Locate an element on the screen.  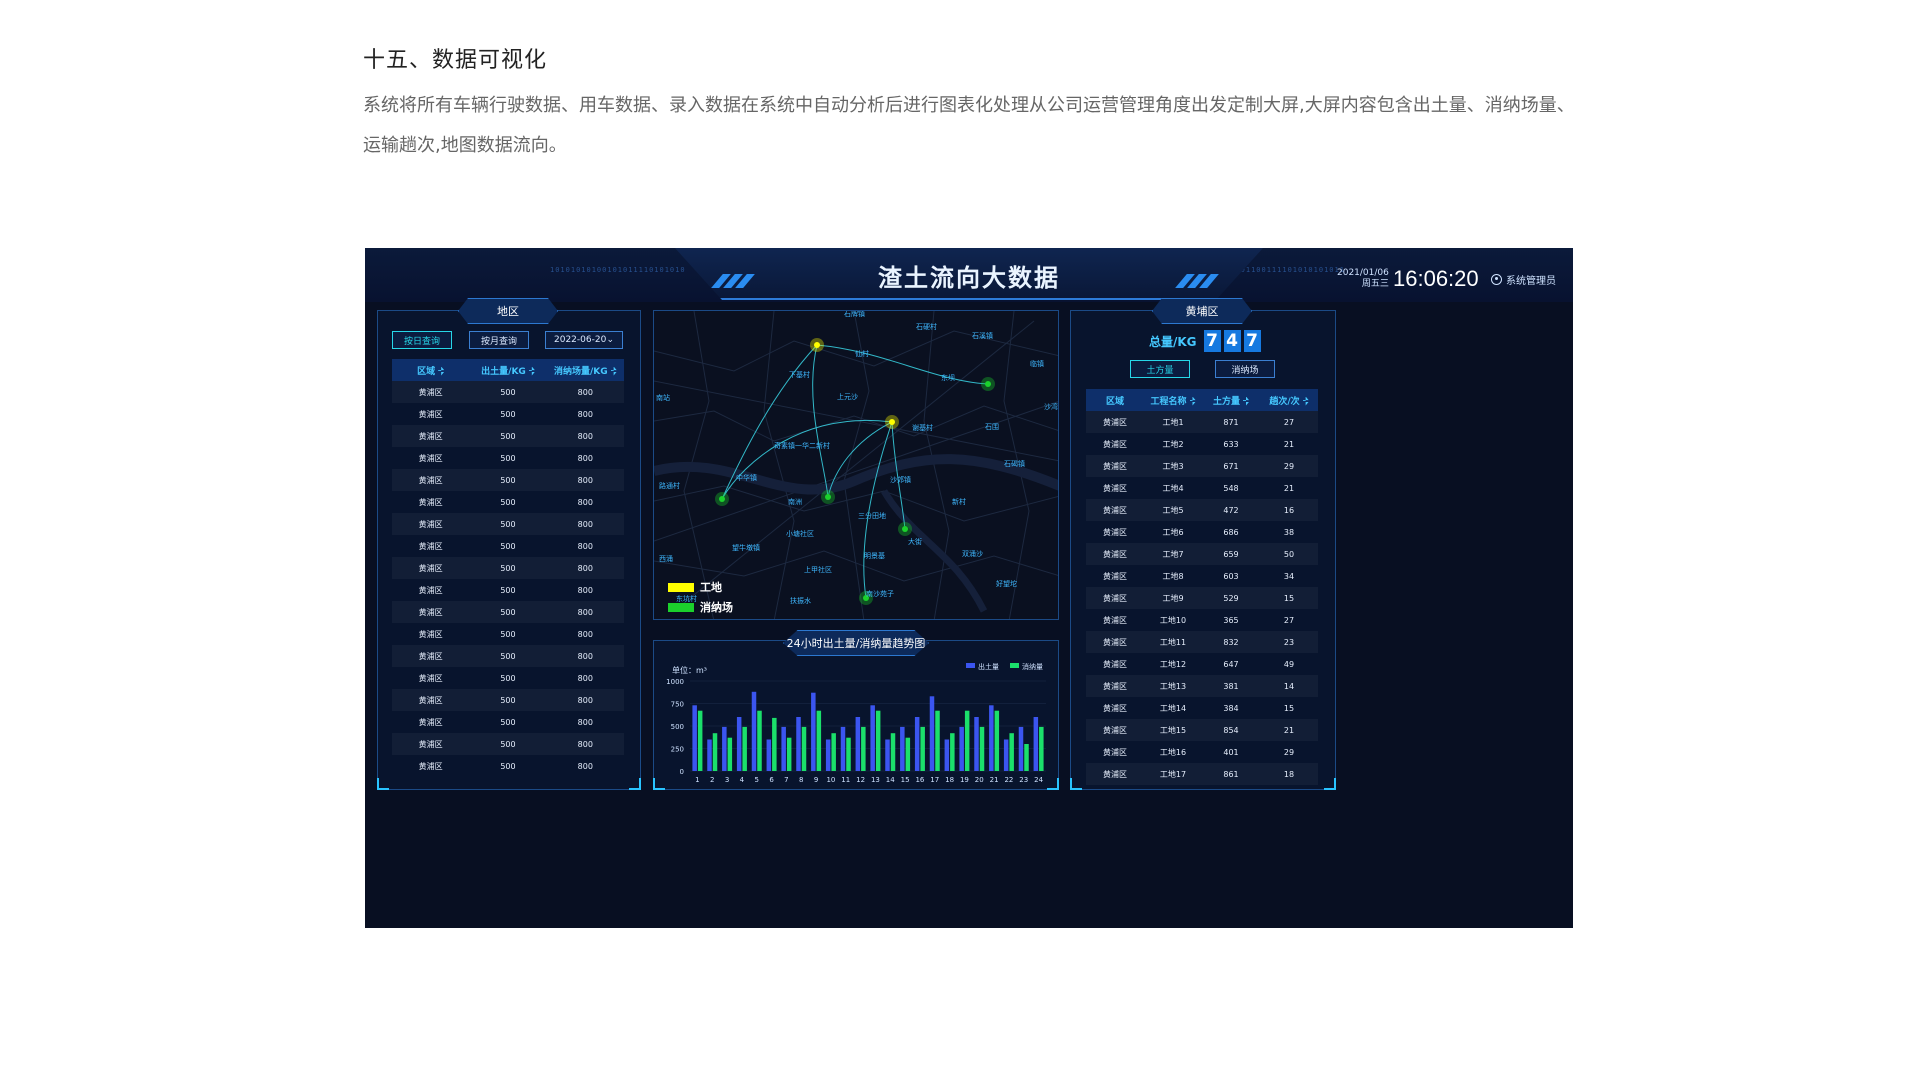
legend-label: 出土量 is located at coordinates (988, 666).